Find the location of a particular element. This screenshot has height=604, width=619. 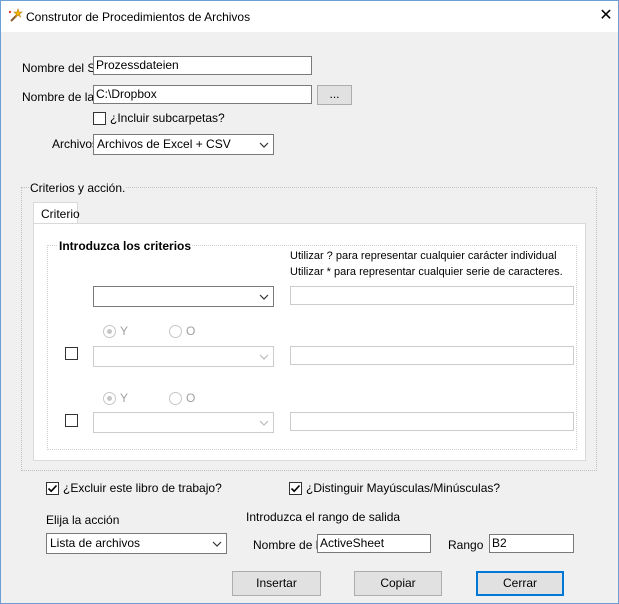

nombre-carpeta-input: C:\Dropbox is located at coordinates (202, 94).